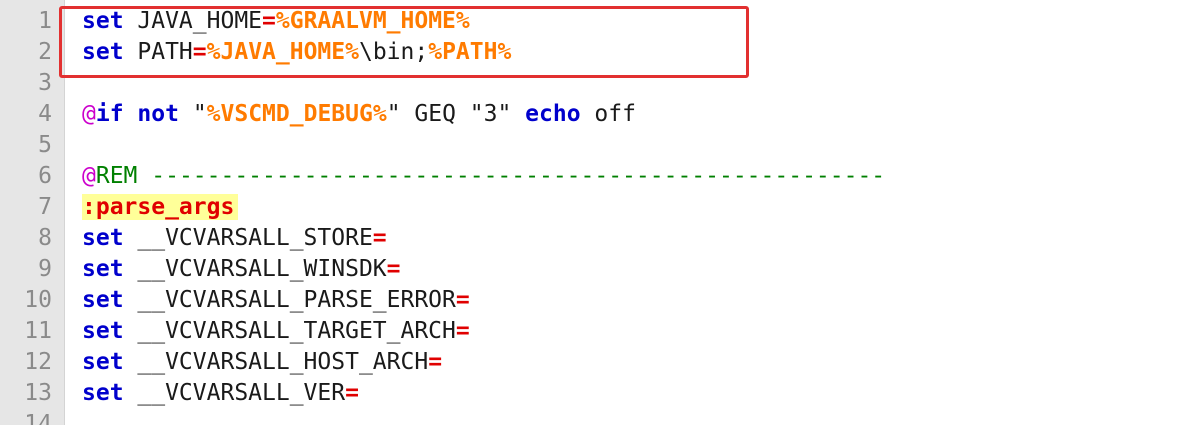 The height and width of the screenshot is (425, 1187). Describe the element at coordinates (158, 113) in the screenshot. I see `keyword-token: not` at that location.